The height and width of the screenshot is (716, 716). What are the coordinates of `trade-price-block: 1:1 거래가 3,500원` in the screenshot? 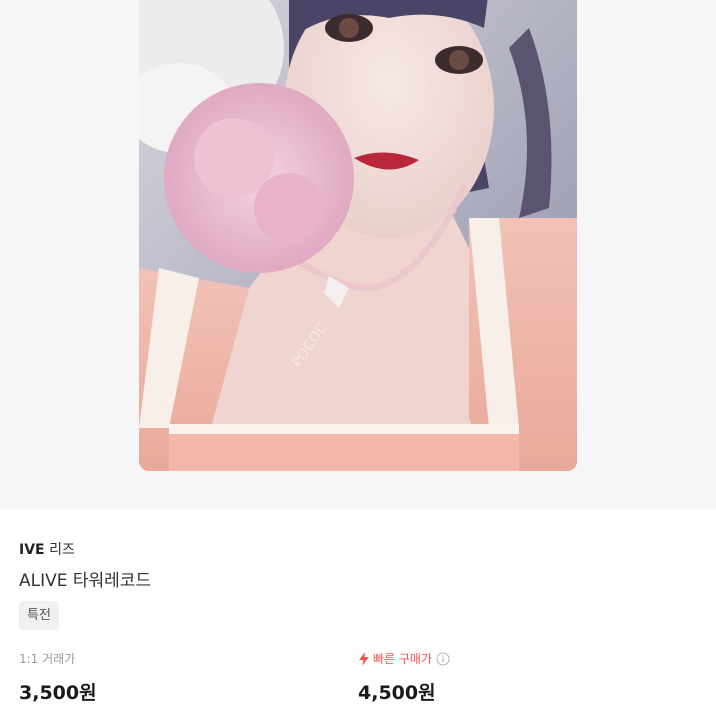 It's located at (58, 677).